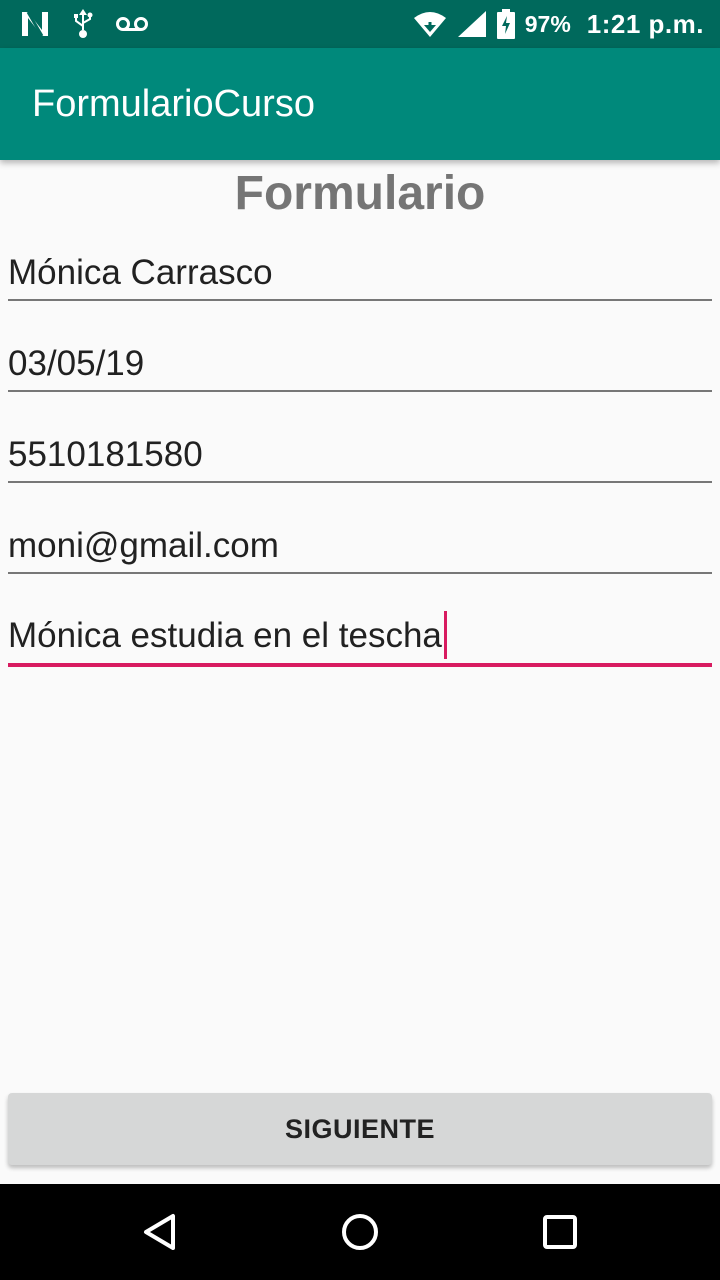 The width and height of the screenshot is (720, 1280). What do you see at coordinates (140, 272) in the screenshot?
I see `name-field-value: Mónica Carrasco` at bounding box center [140, 272].